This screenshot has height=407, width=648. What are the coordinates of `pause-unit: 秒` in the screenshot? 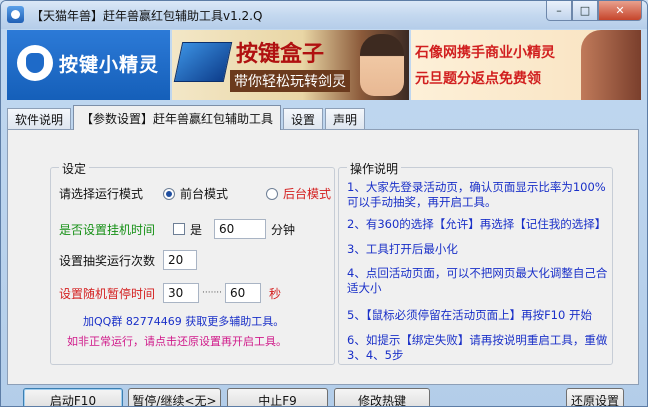 It's located at (275, 293).